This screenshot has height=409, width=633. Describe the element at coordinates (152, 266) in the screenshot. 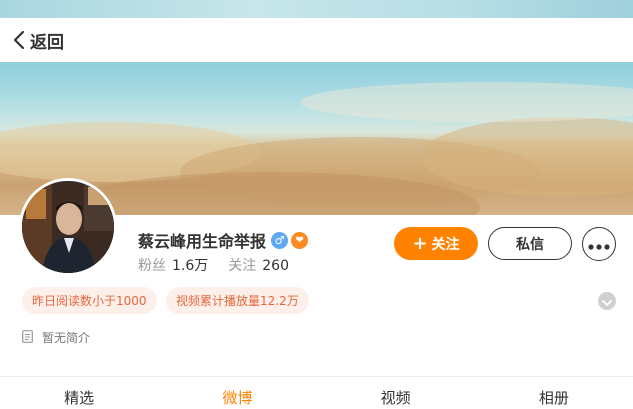

I see `followers-label: 粉丝` at that location.